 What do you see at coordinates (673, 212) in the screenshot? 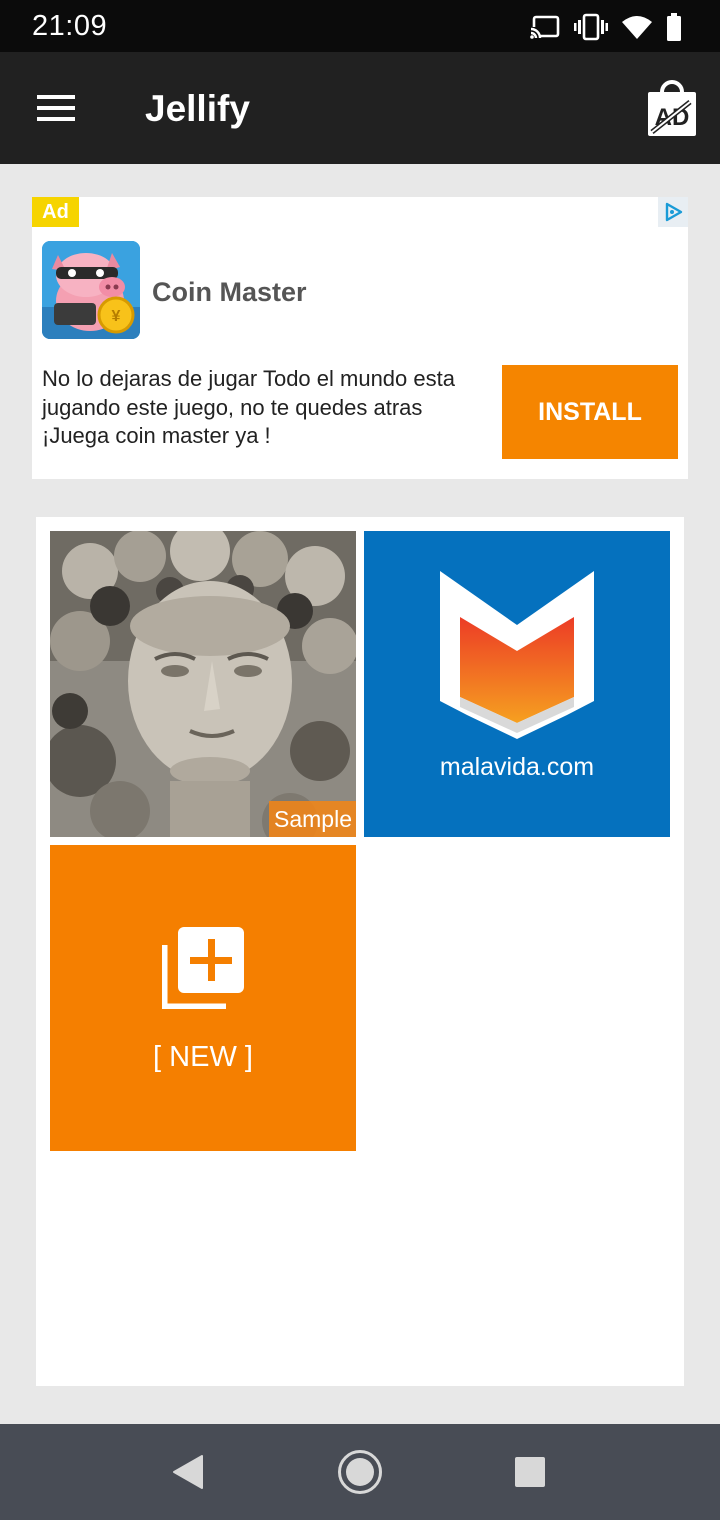
I see `adchoices-icon` at bounding box center [673, 212].